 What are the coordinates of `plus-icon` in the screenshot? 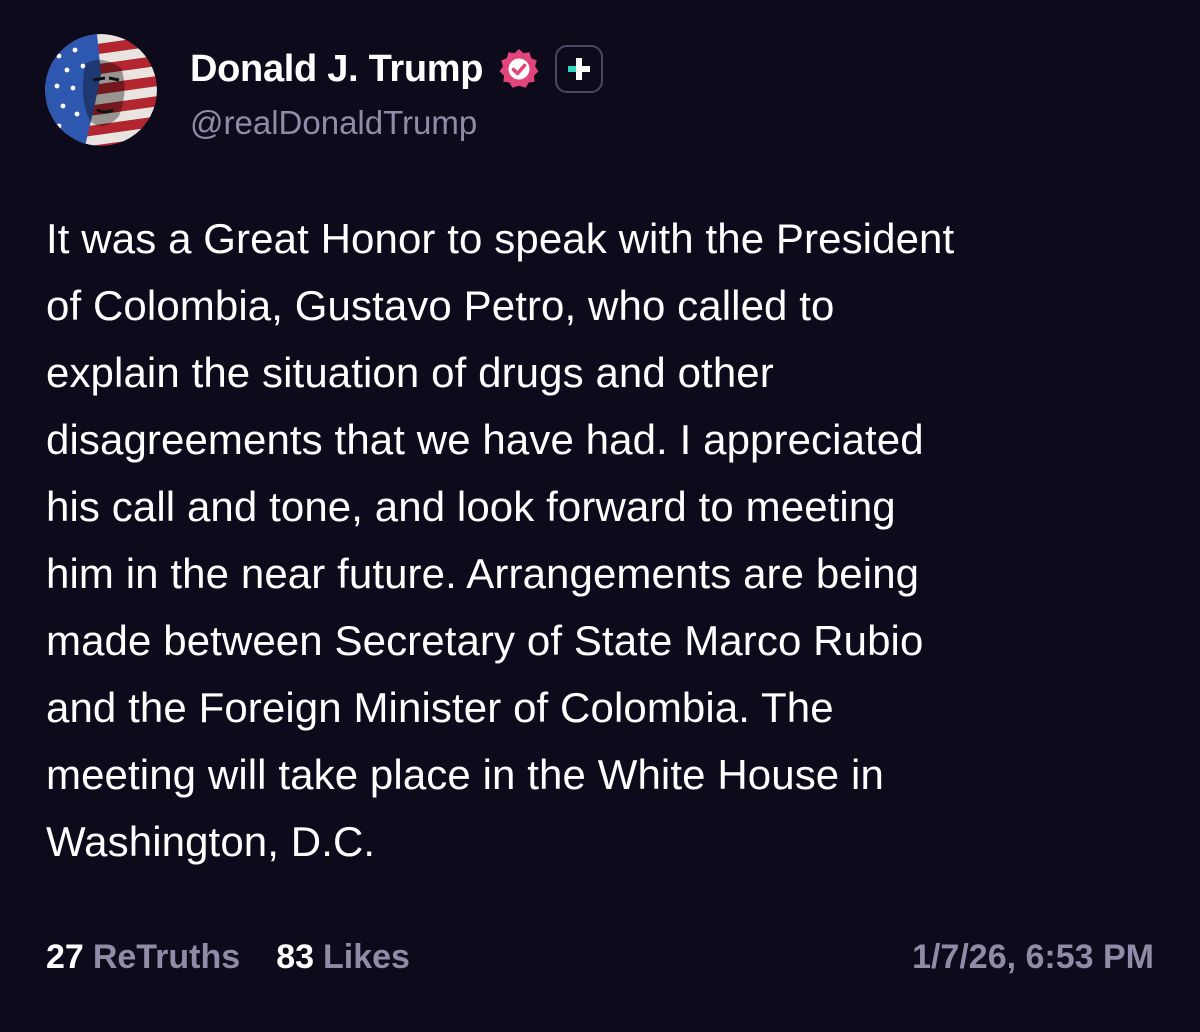 It's located at (579, 69).